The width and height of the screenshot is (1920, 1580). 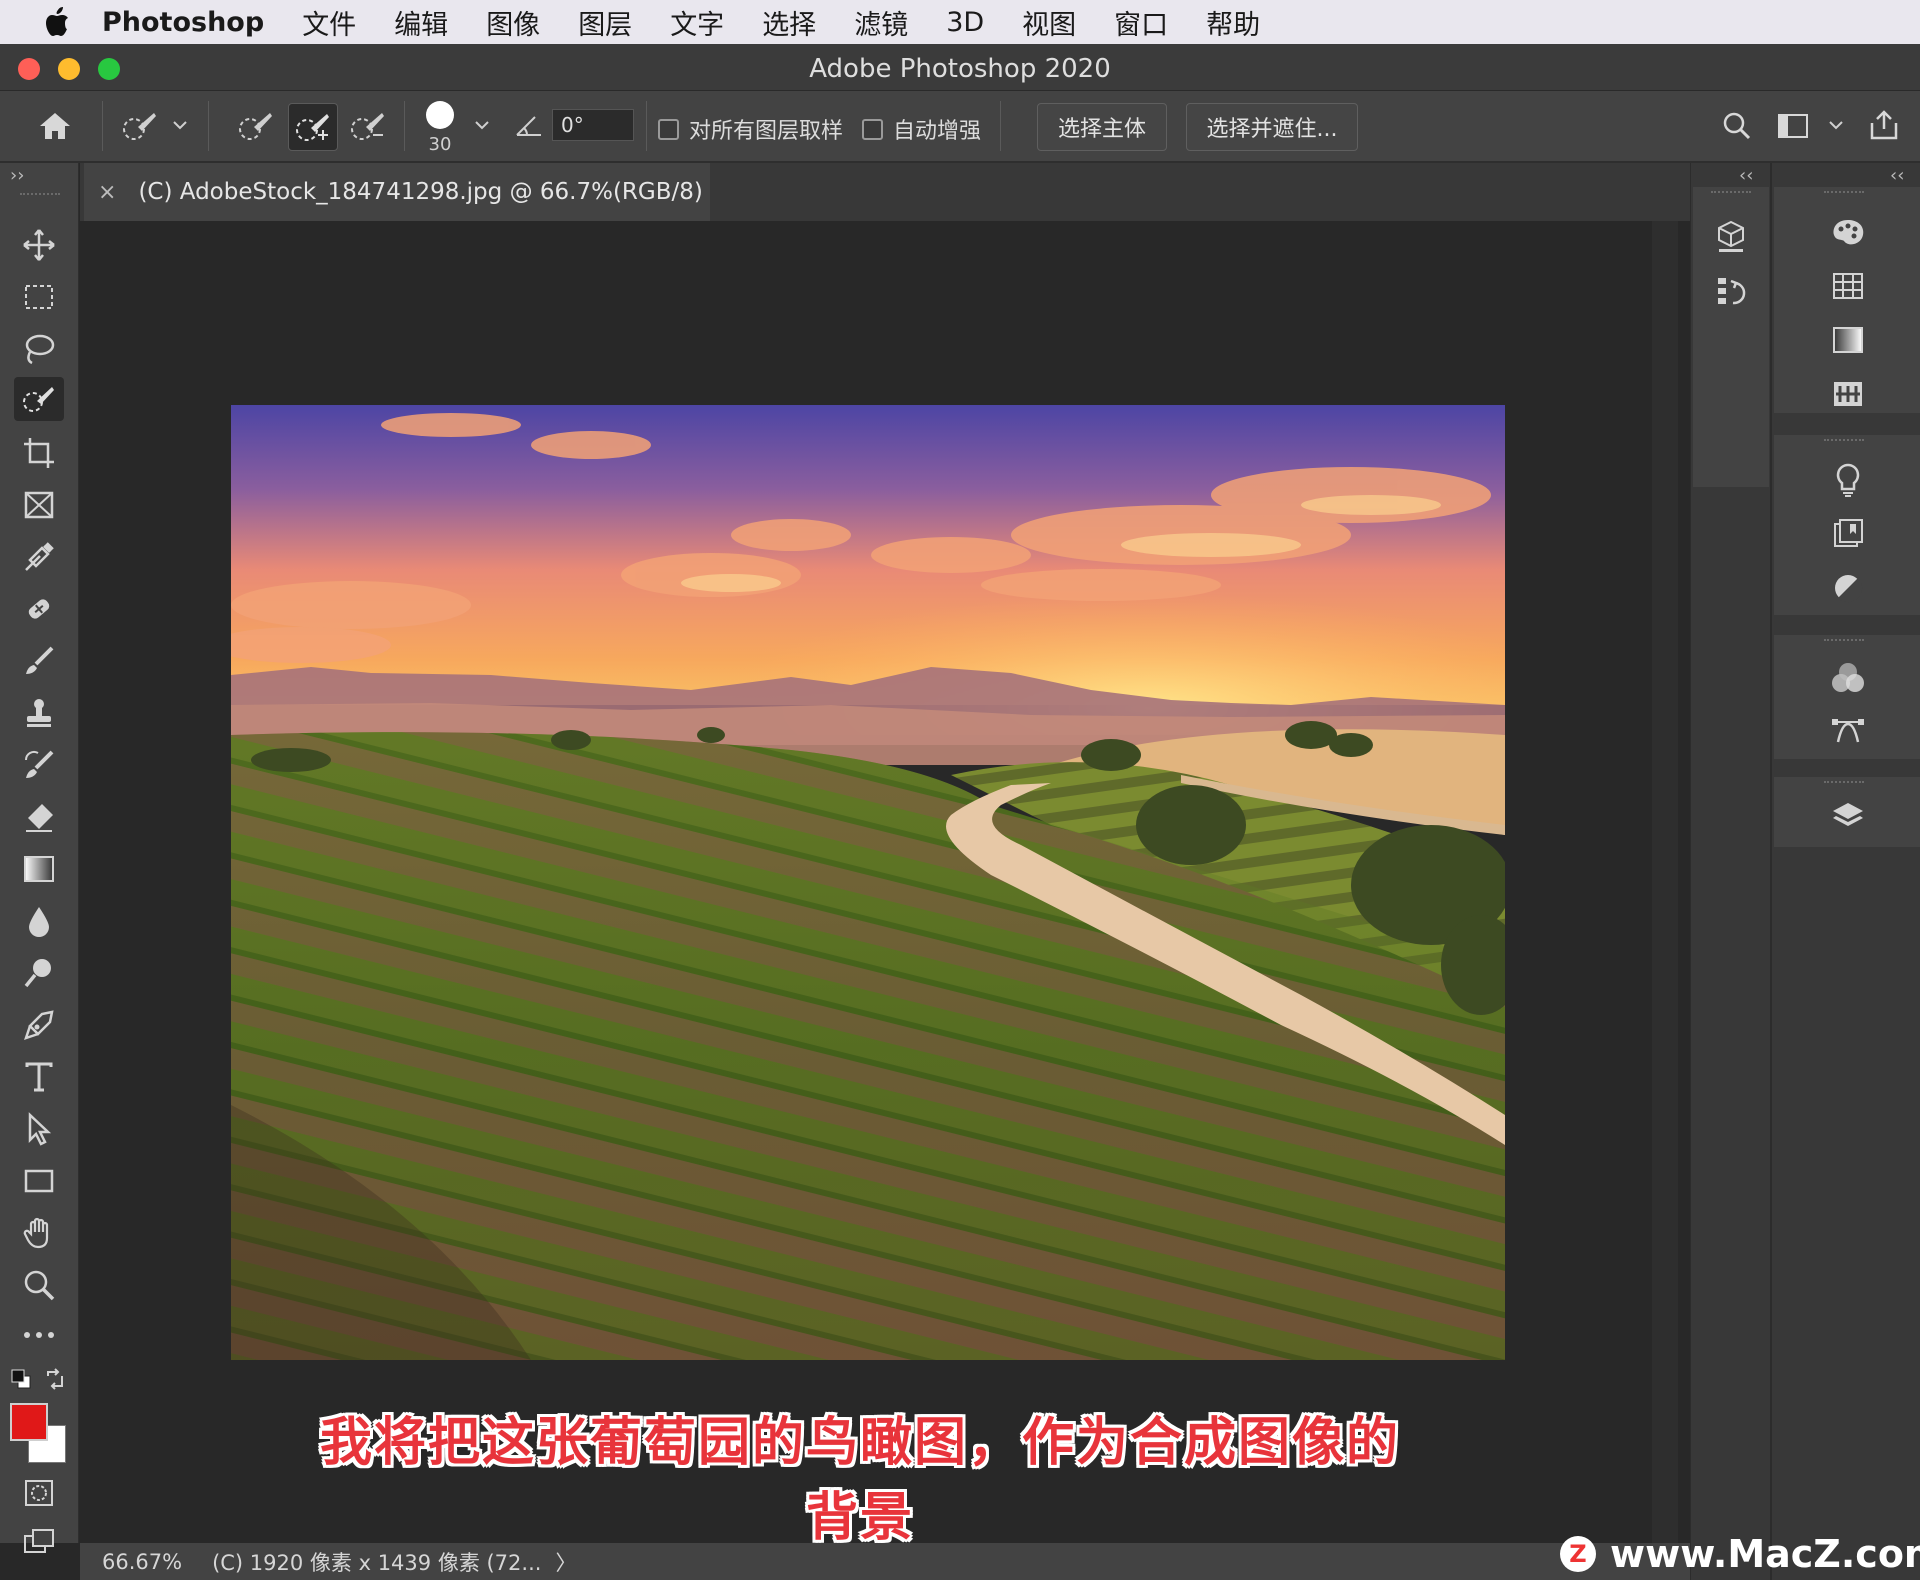 I want to click on menu-view: 视图, so click(x=1049, y=22).